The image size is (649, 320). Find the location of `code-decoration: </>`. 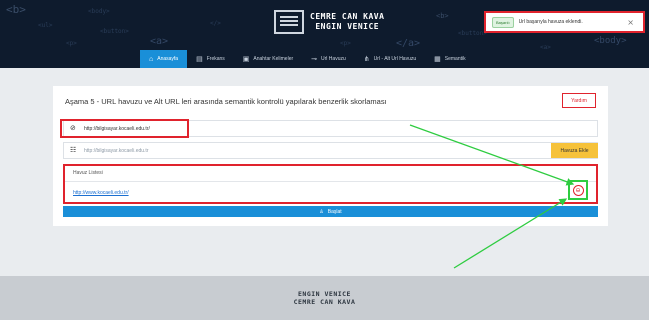

code-decoration: </> is located at coordinates (215, 23).